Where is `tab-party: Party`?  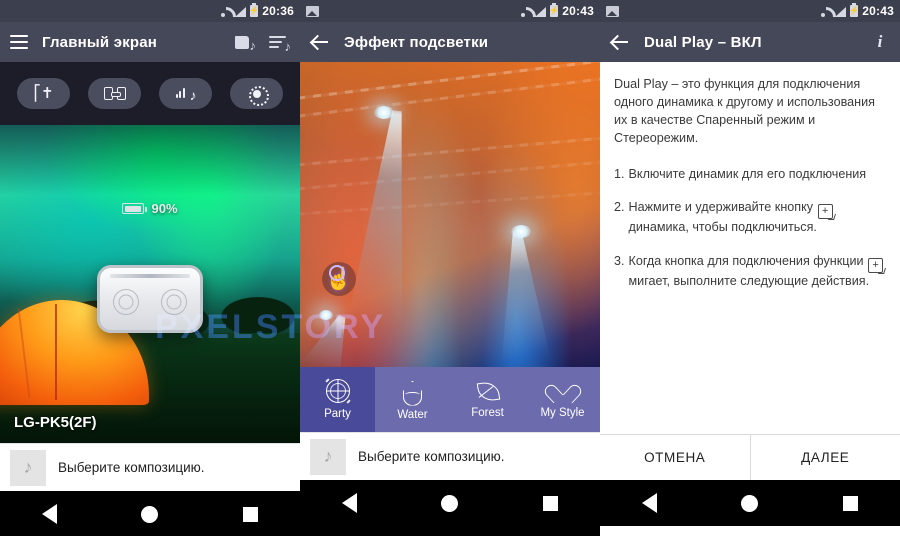
tab-party: Party is located at coordinates (337, 399).